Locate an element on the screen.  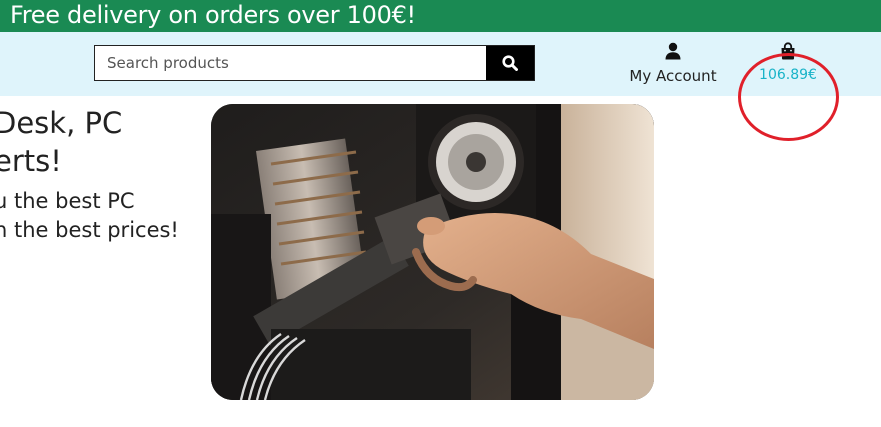
hero-text-line: n the best prices! is located at coordinates (89, 230).